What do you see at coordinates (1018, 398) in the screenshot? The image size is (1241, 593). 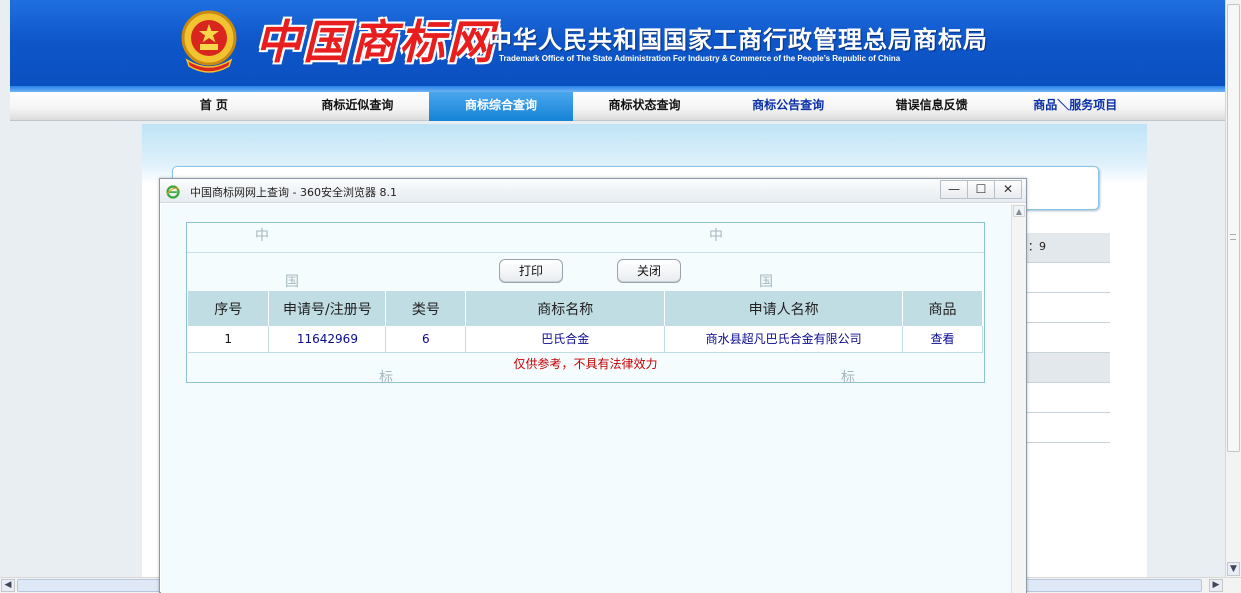 I see `popup-vertical-scrollbar: ▲` at bounding box center [1018, 398].